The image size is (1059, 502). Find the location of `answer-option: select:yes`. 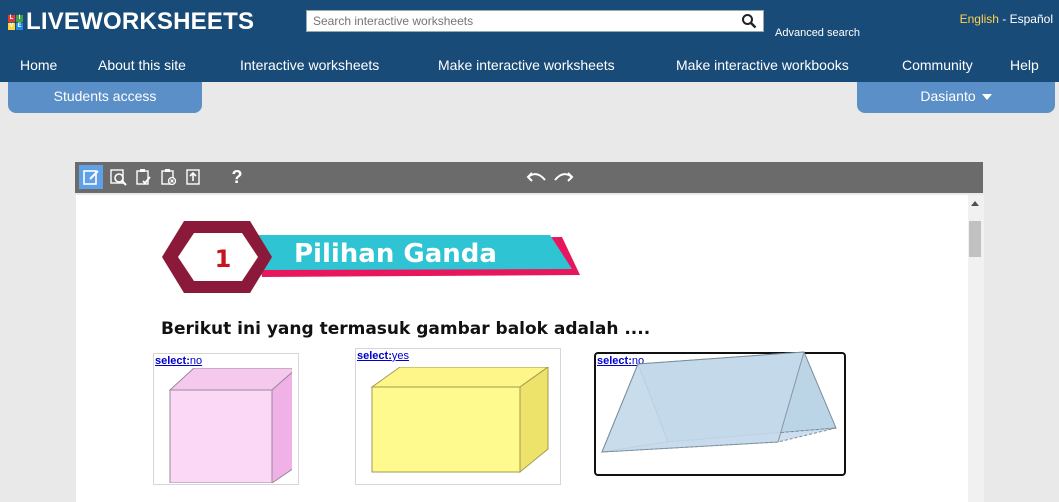

answer-option: select:yes is located at coordinates (458, 416).